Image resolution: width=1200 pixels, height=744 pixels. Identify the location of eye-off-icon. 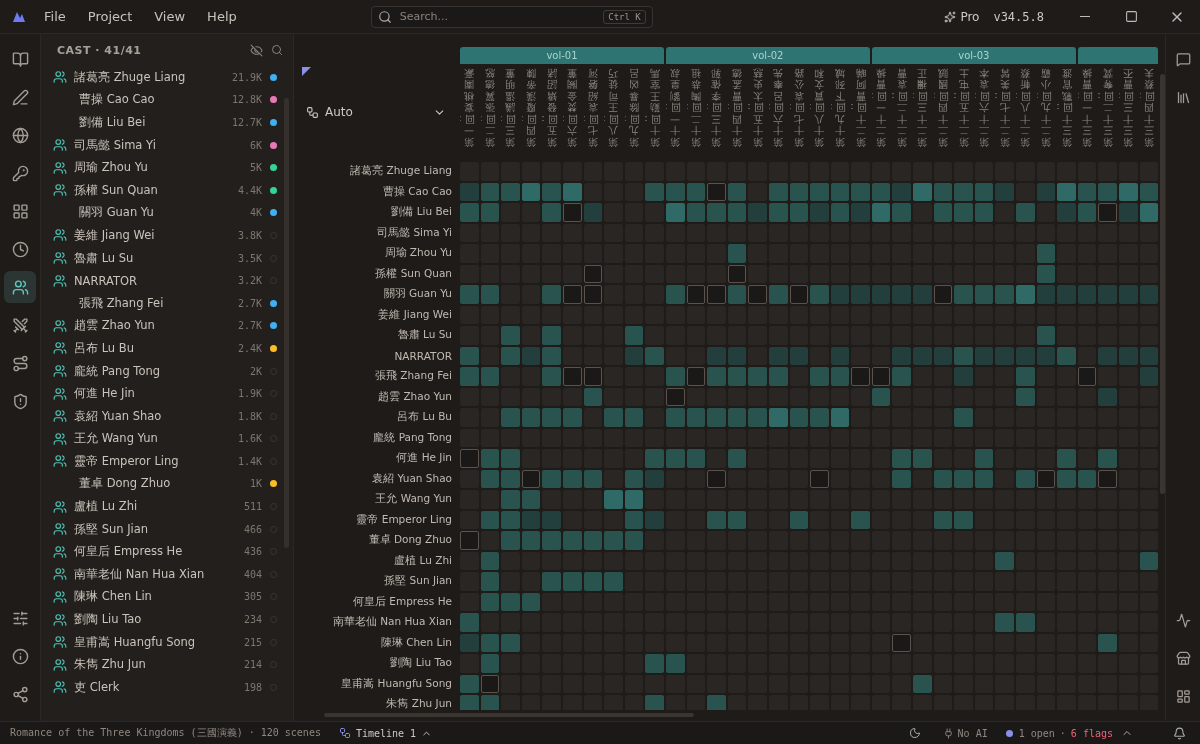
(256, 50).